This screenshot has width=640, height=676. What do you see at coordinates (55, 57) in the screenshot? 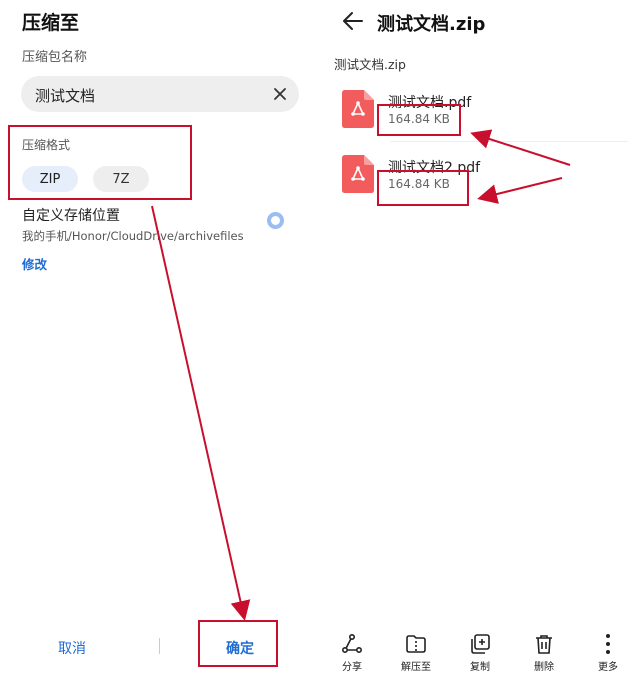
I see `package-name-label: 压缩包名称` at bounding box center [55, 57].